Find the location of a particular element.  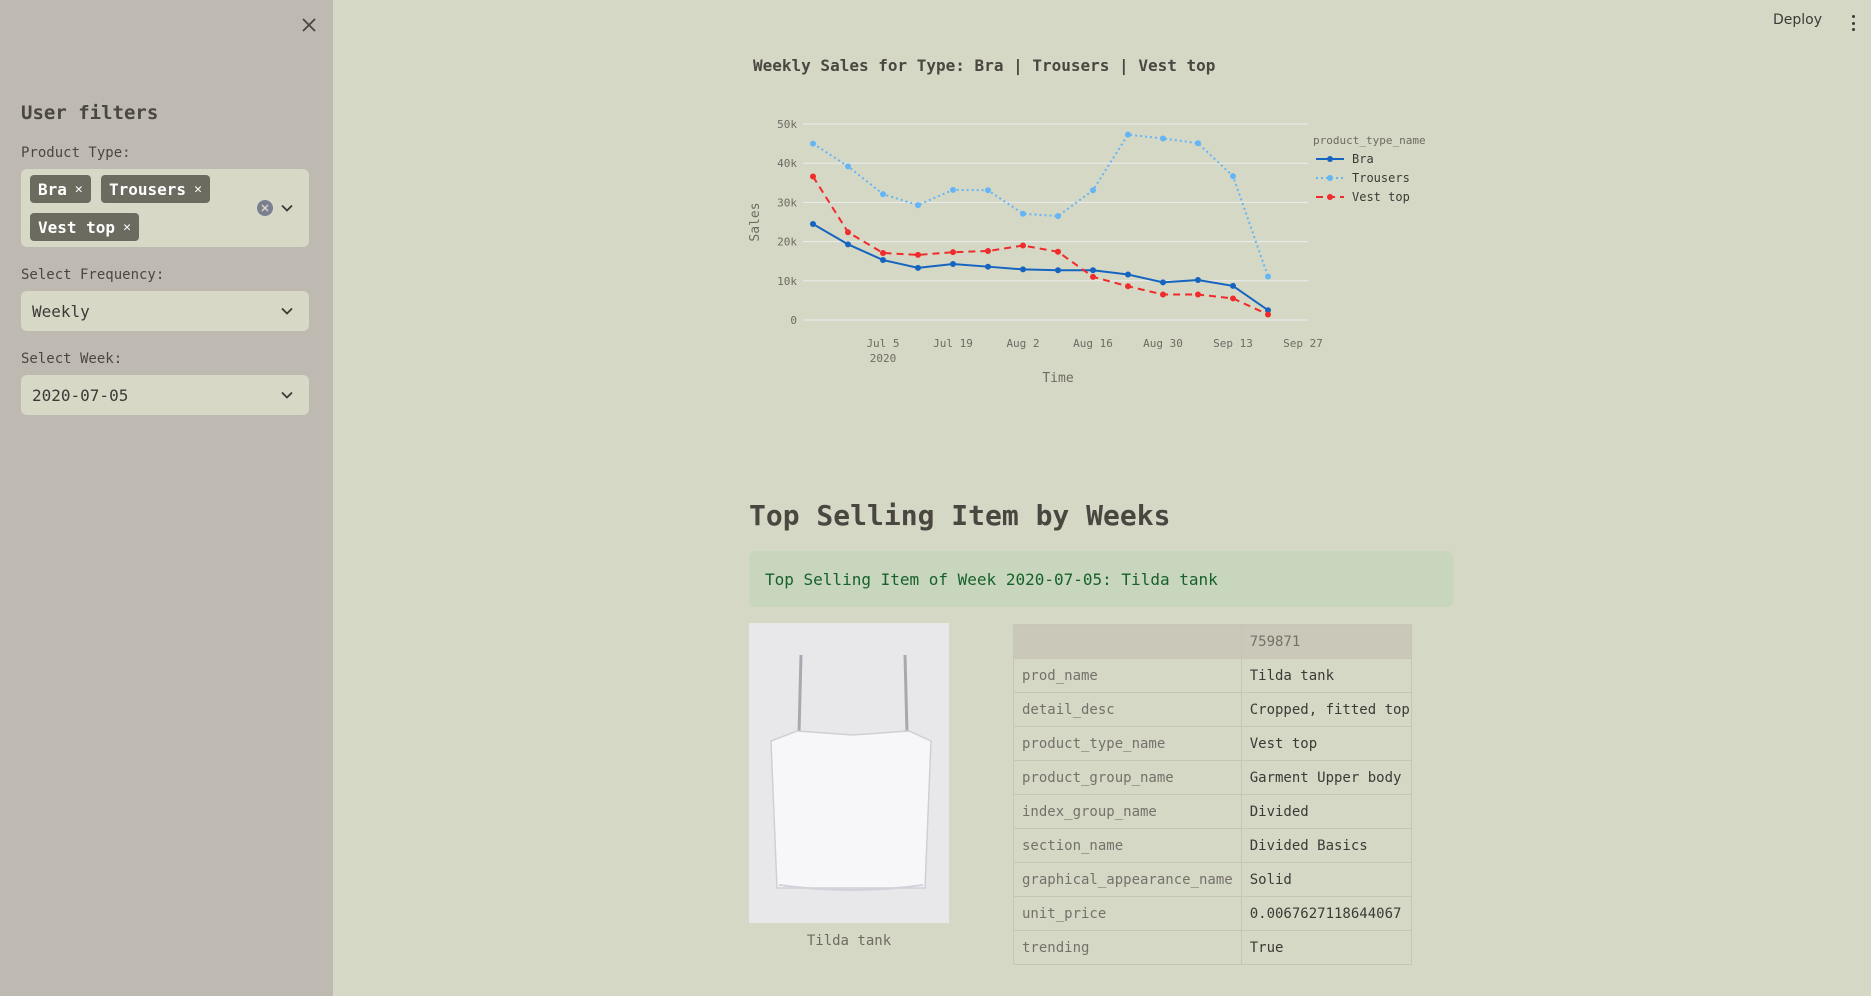

image-caption: Tilda tank is located at coordinates (849, 941).